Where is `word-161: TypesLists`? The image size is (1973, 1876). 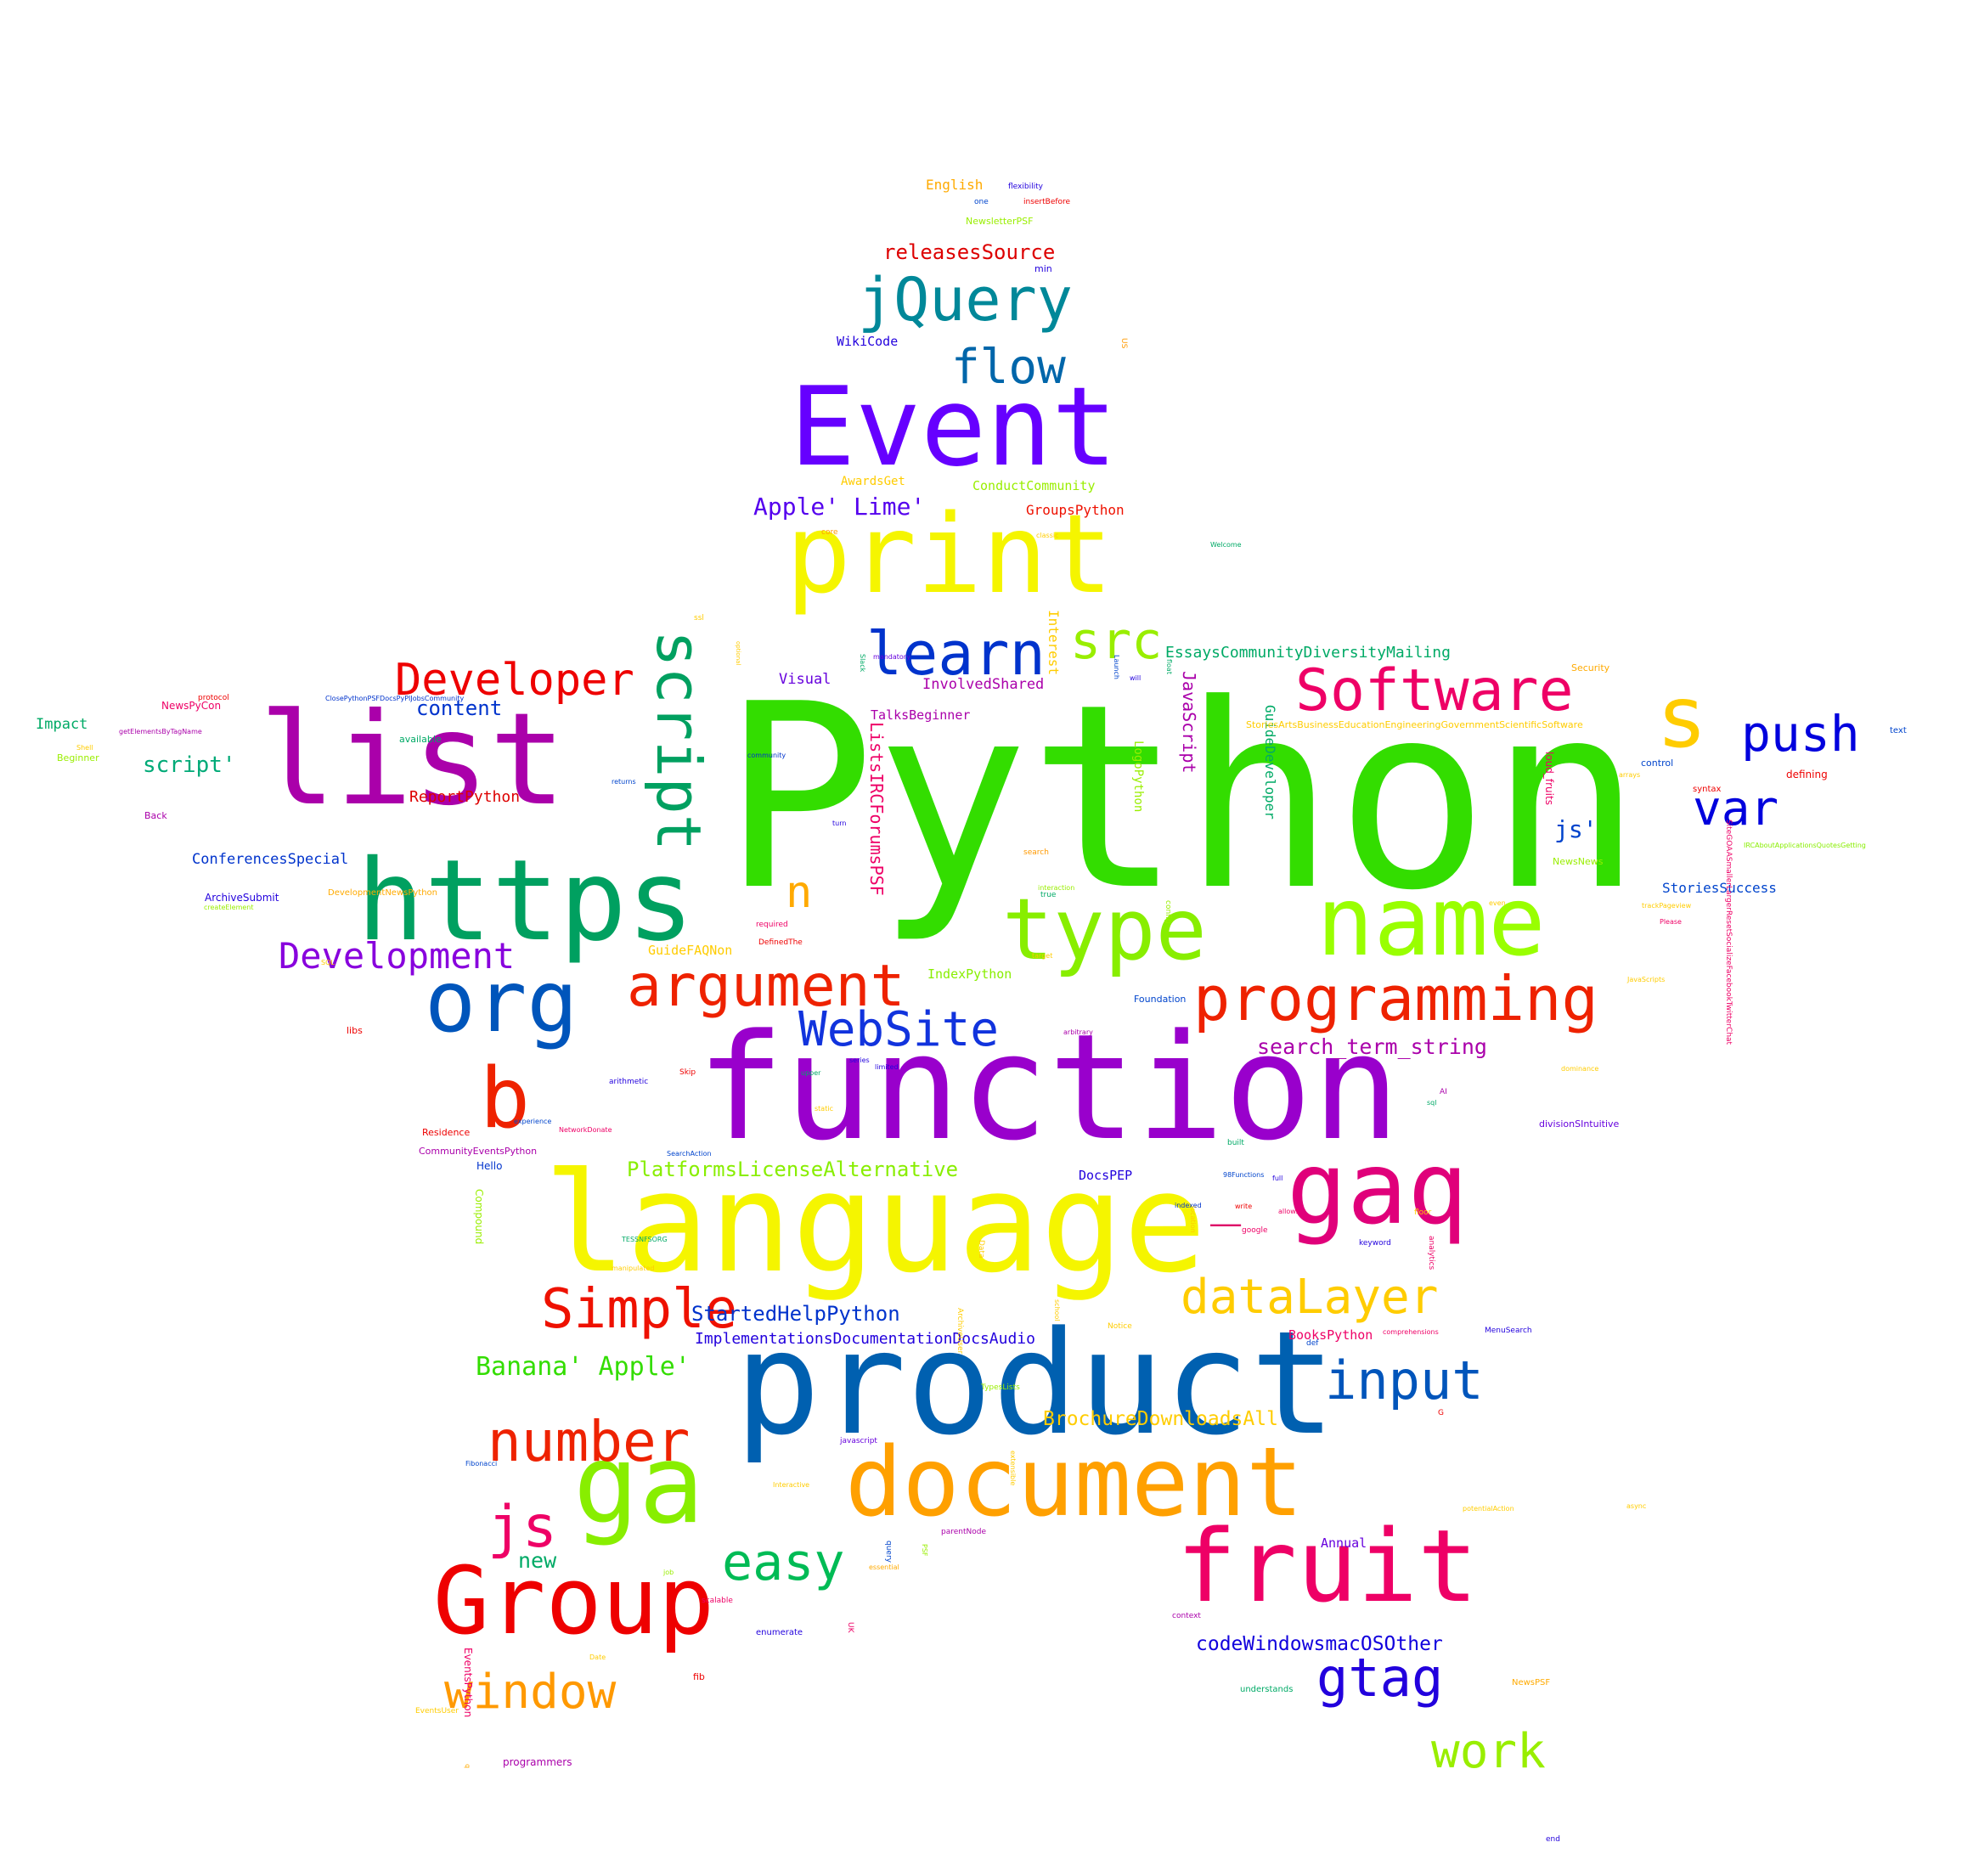 word-161: TypesLists is located at coordinates (1000, 1387).